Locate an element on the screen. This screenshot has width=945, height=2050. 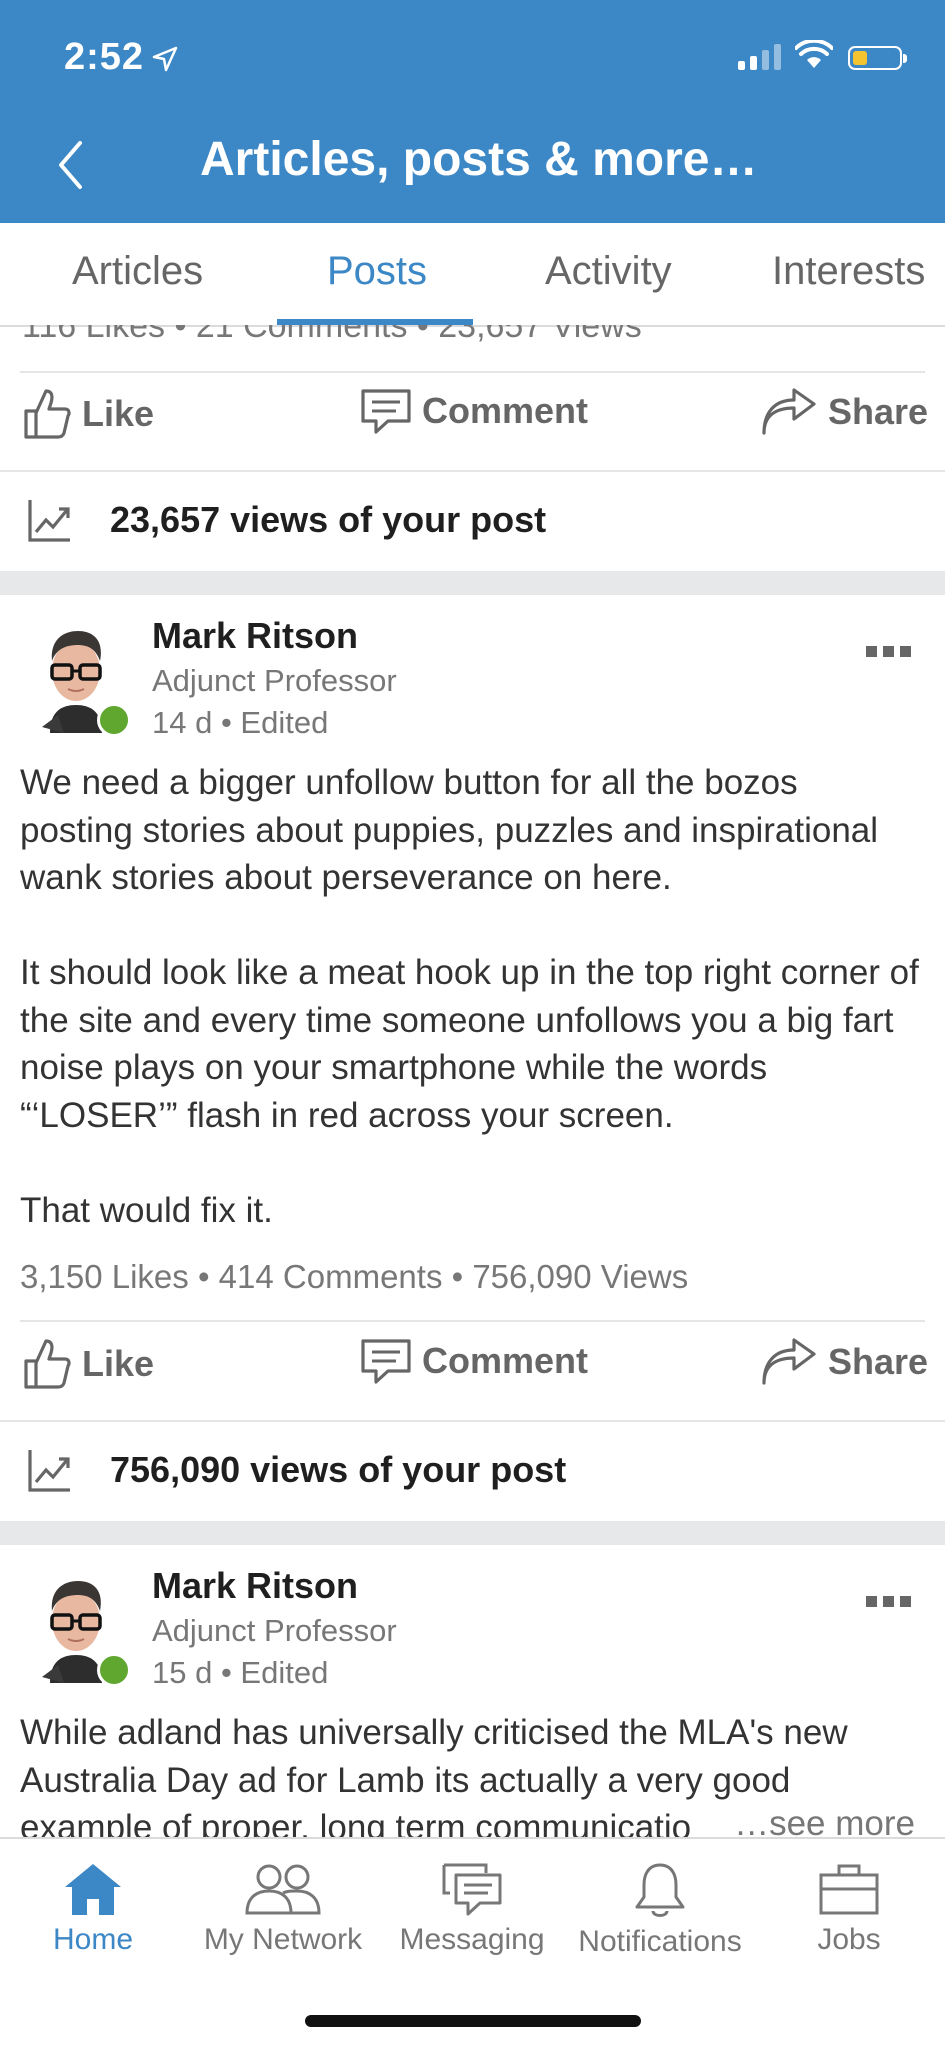
nav-home: Home is located at coordinates (93, 1909).